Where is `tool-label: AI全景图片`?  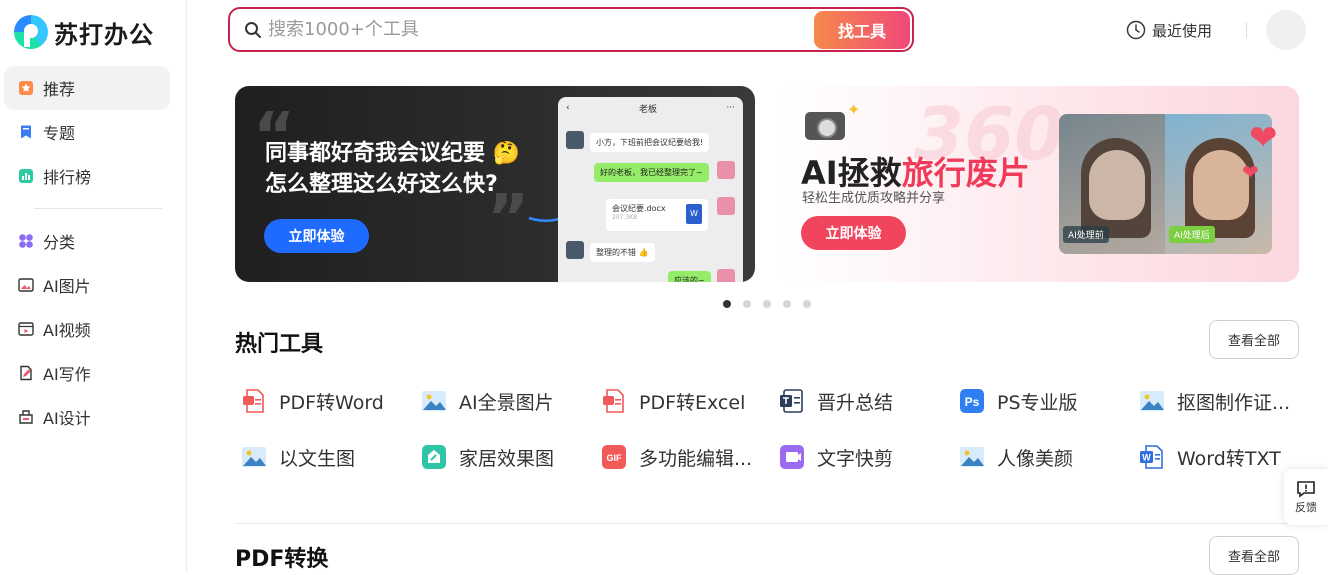
tool-label: AI全景图片 is located at coordinates (506, 402).